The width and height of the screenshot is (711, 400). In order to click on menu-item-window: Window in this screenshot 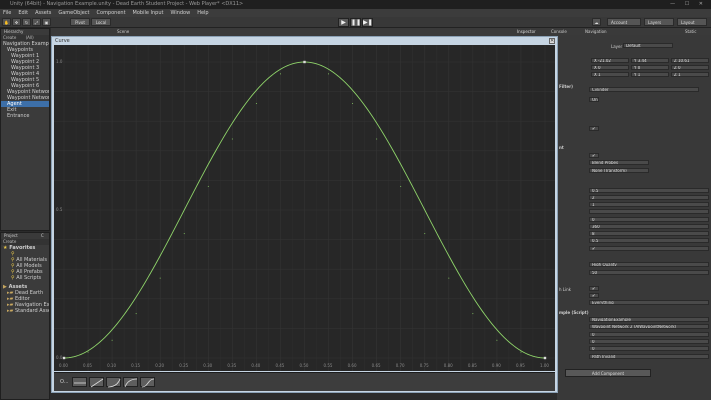, I will do `click(180, 13)`.